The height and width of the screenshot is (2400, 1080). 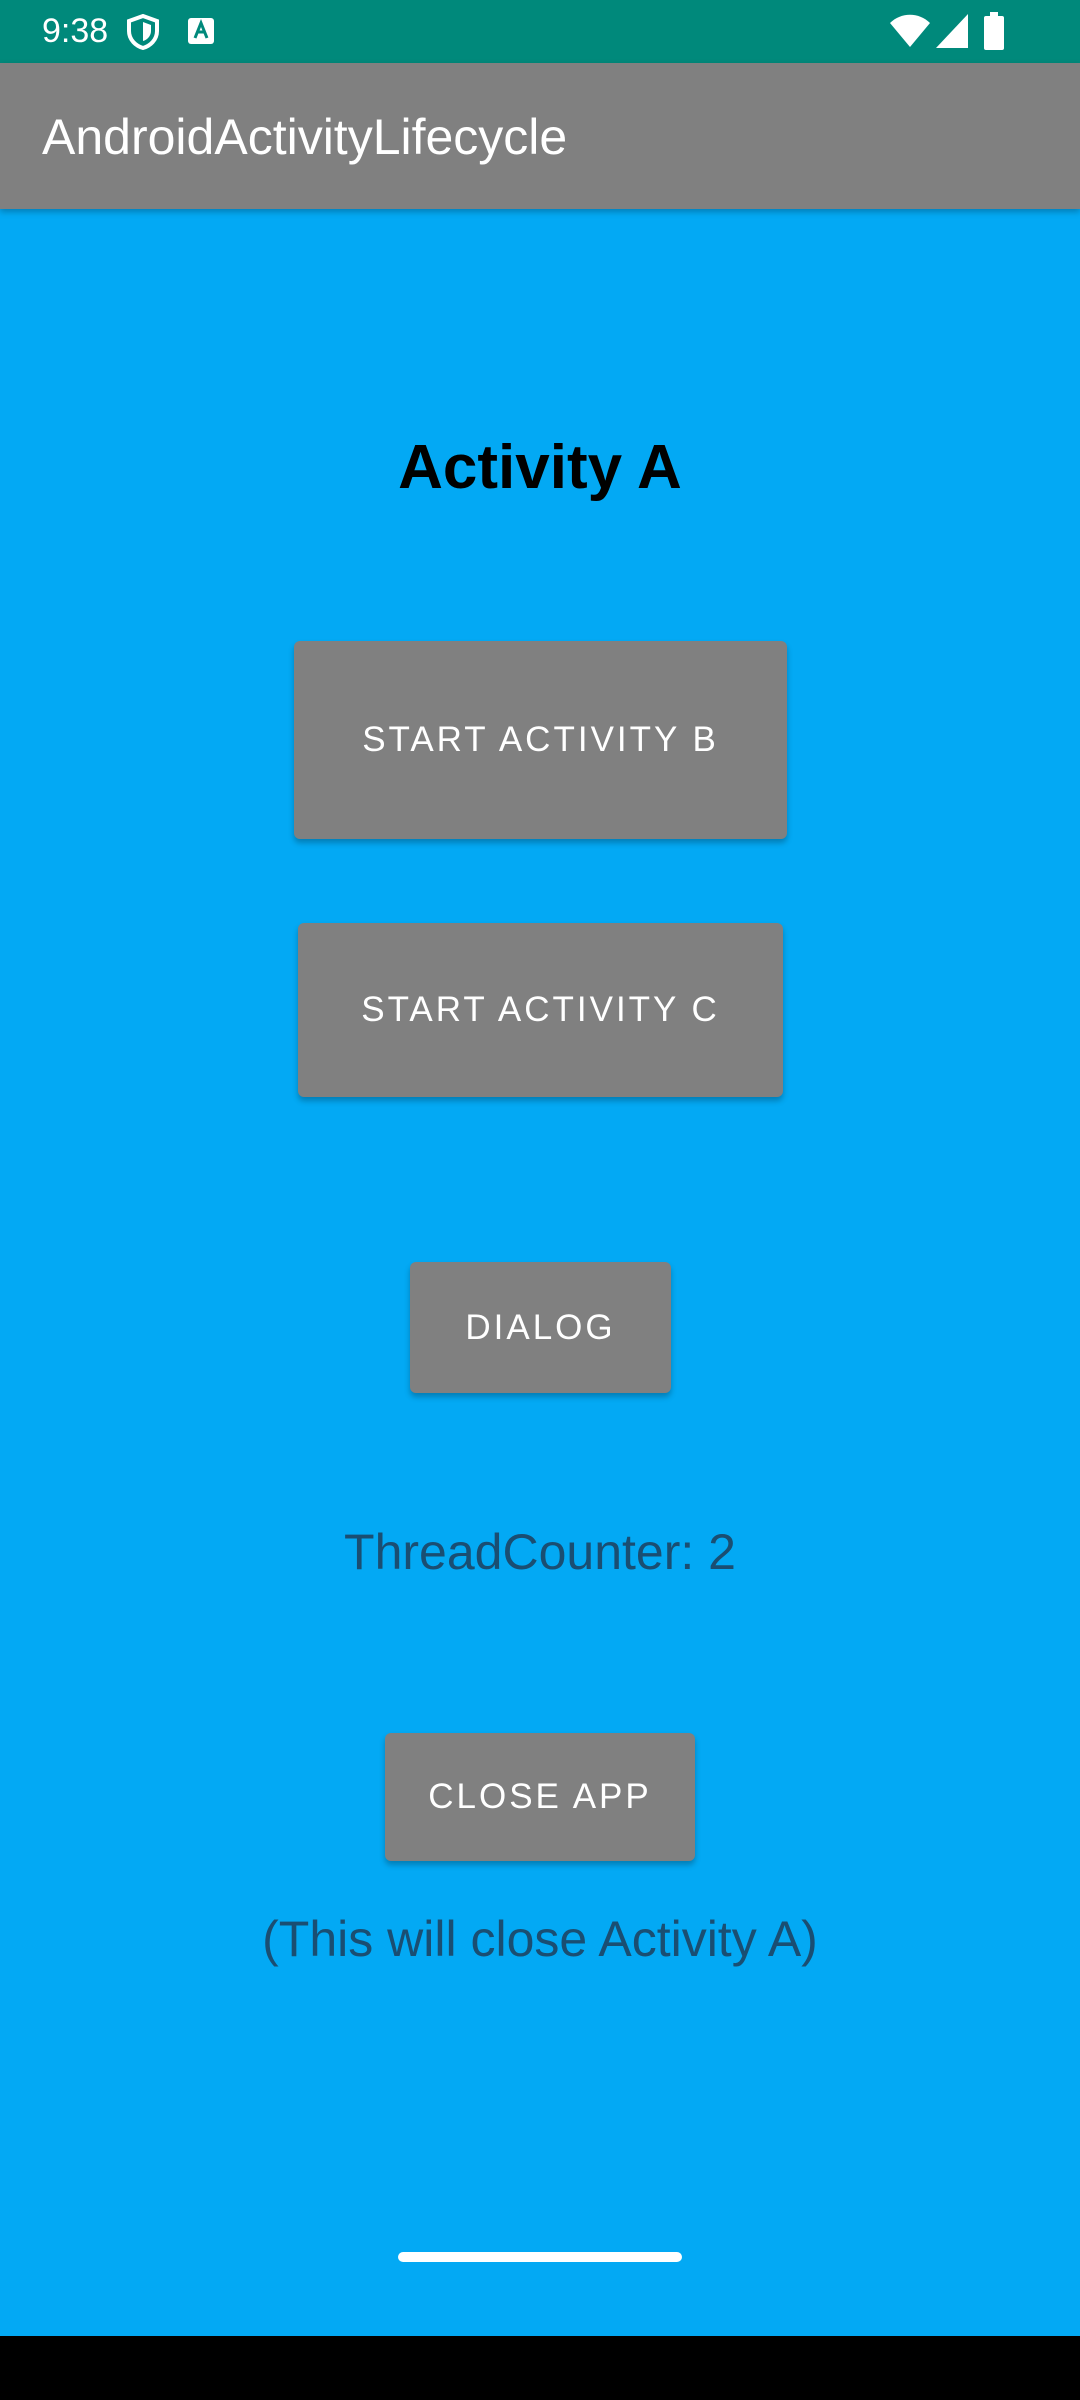 I want to click on signal-icon, so click(x=952, y=33).